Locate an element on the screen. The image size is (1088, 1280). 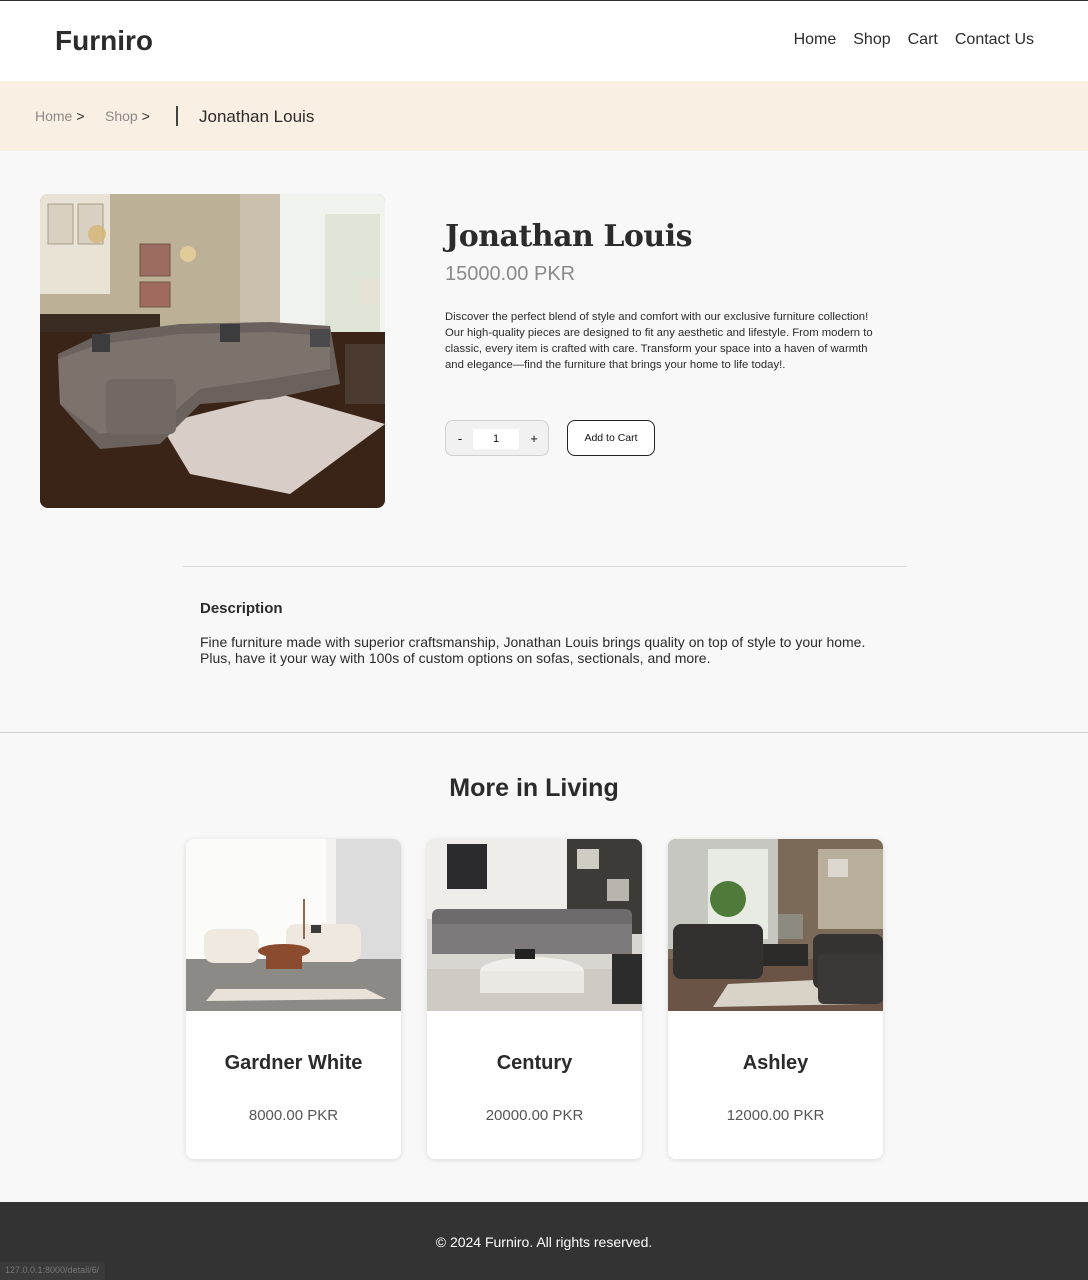
breadcrumb-shop-link: Shop > is located at coordinates (127, 116).